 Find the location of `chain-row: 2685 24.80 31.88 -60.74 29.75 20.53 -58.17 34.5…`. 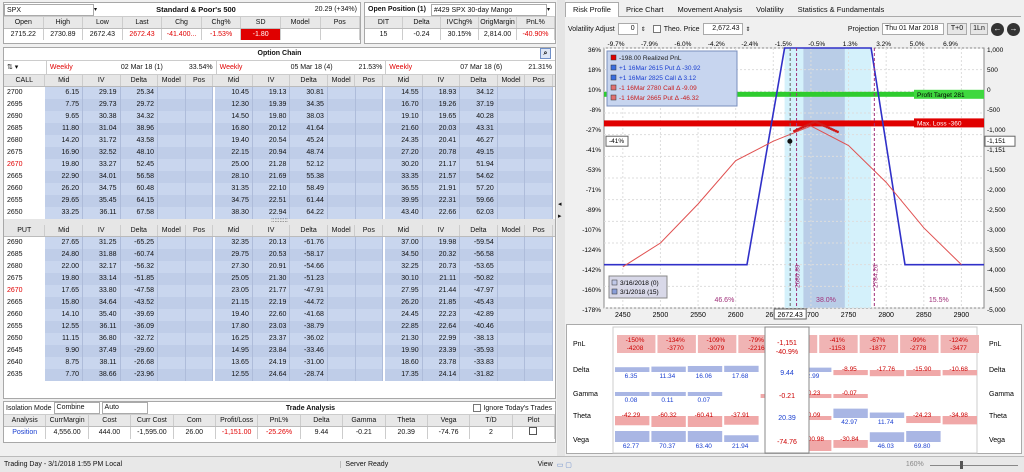

chain-row: 2685 24.80 31.88 -60.74 29.75 20.53 -58.17 34.5… is located at coordinates (279, 255).